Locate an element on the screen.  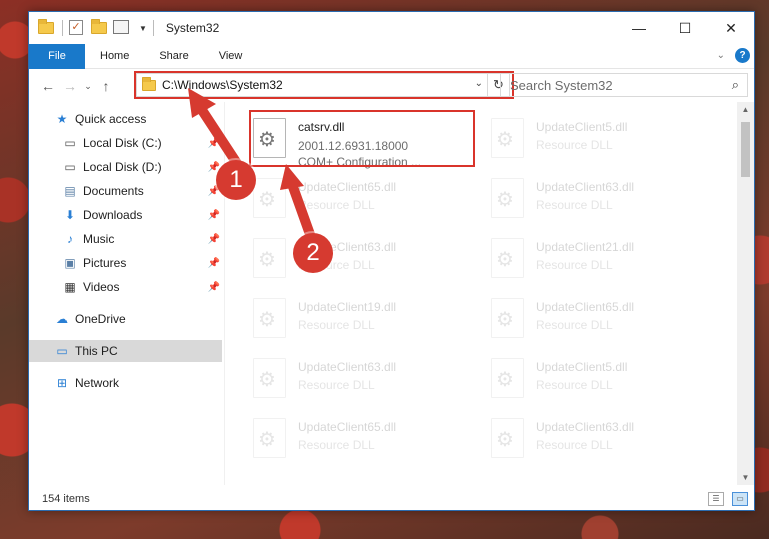
back-button: ← is located at coordinates (48, 86).